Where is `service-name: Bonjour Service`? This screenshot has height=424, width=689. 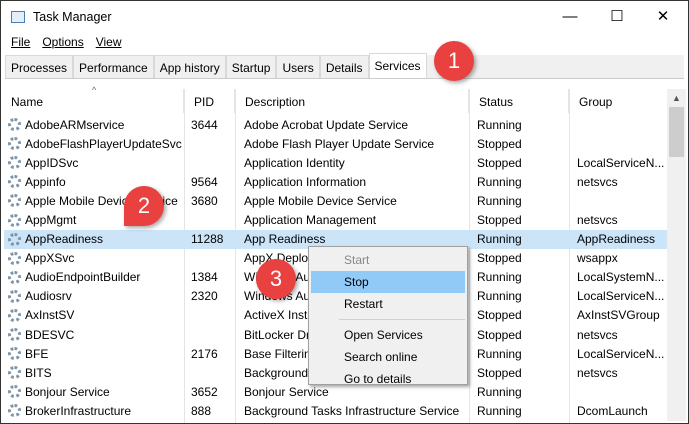
service-name: Bonjour Service is located at coordinates (95, 392).